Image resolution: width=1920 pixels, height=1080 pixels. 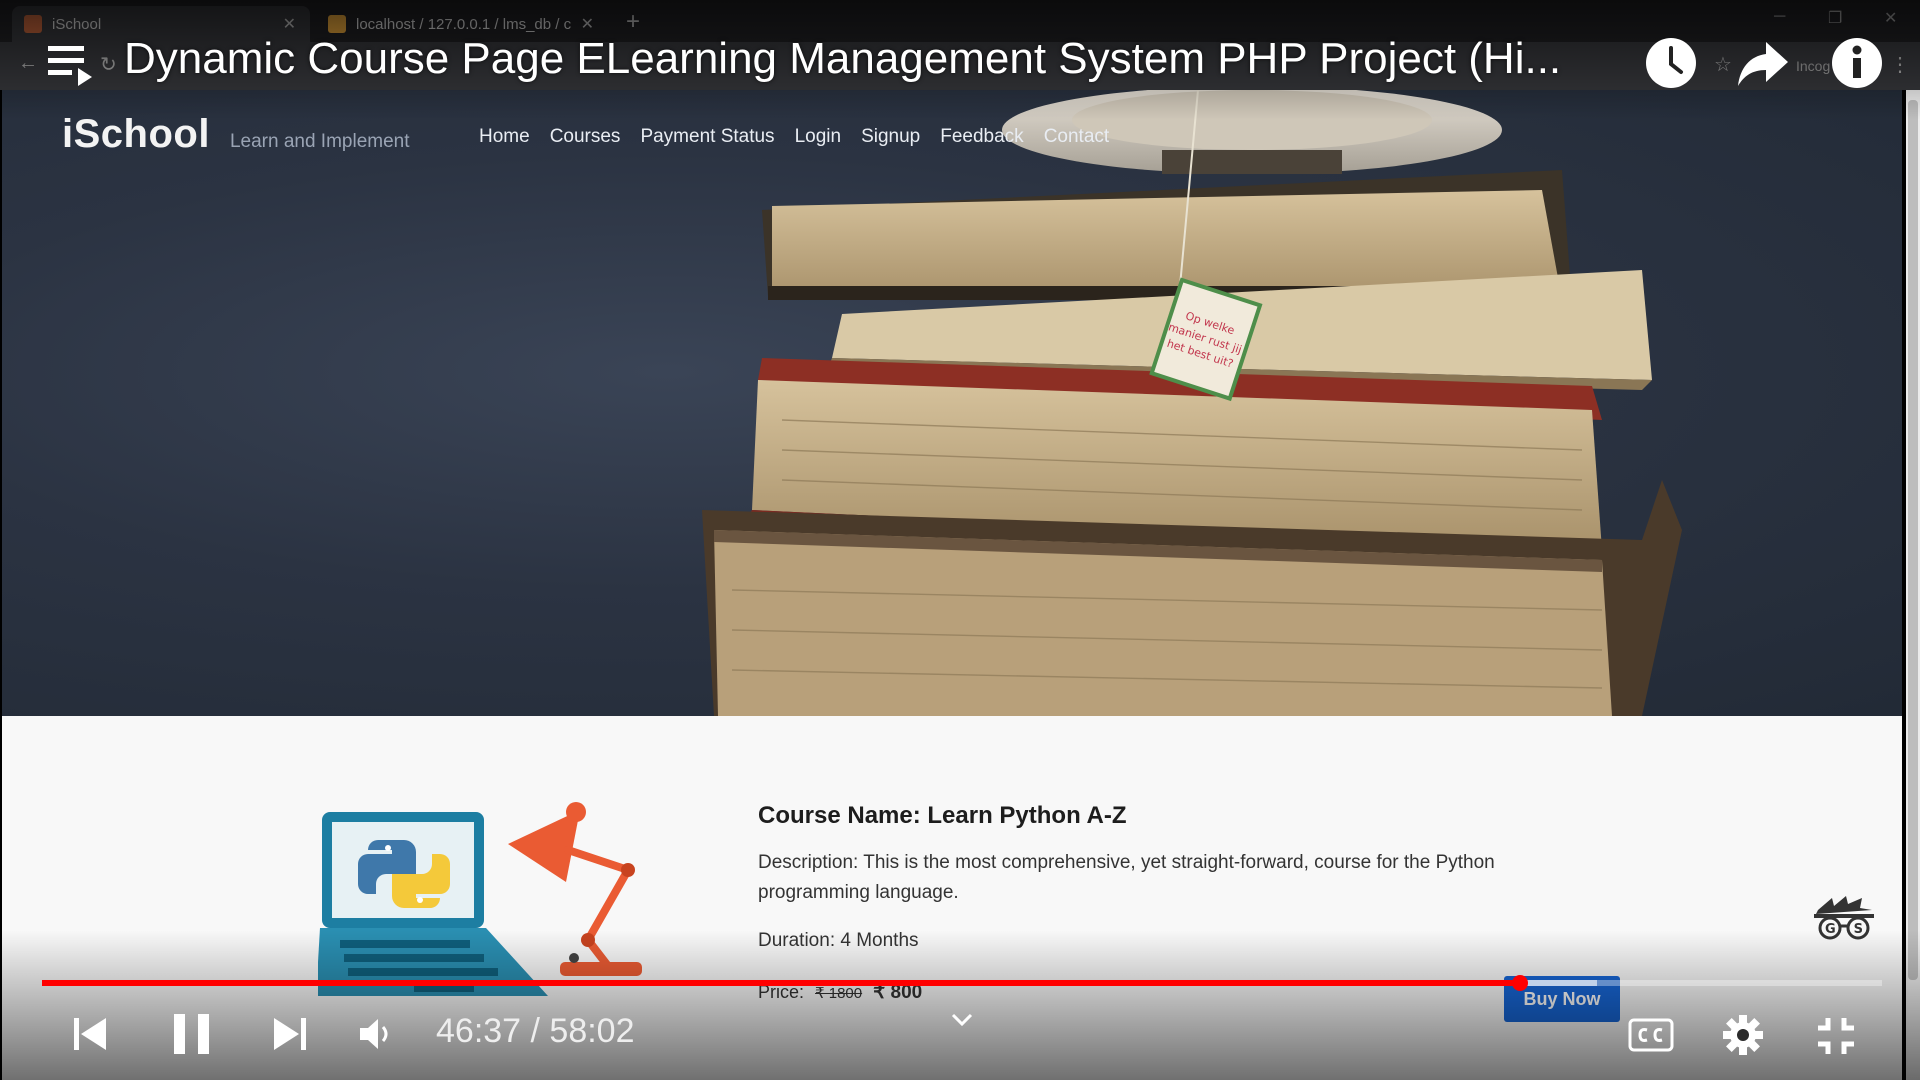 I want to click on svg-text: G S, so click(x=1844, y=929).